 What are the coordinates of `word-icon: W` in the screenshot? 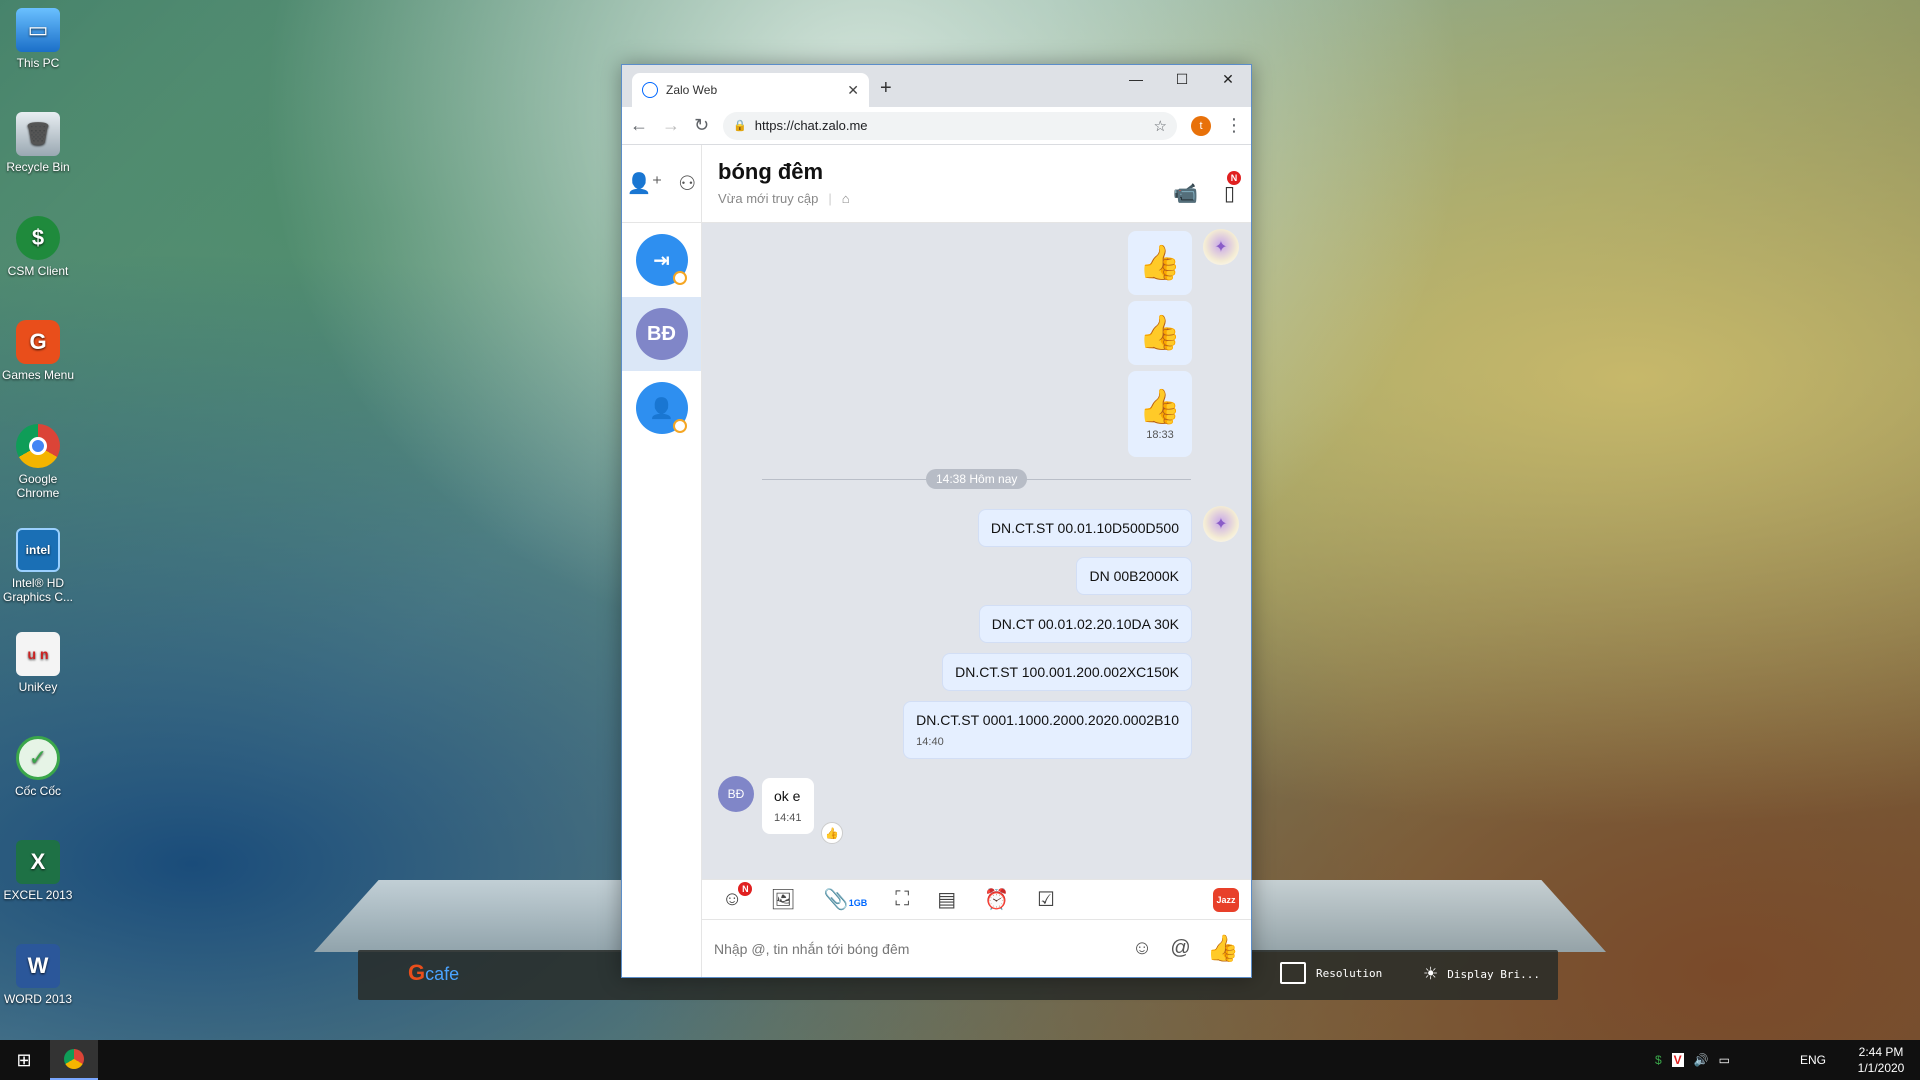 It's located at (38, 966).